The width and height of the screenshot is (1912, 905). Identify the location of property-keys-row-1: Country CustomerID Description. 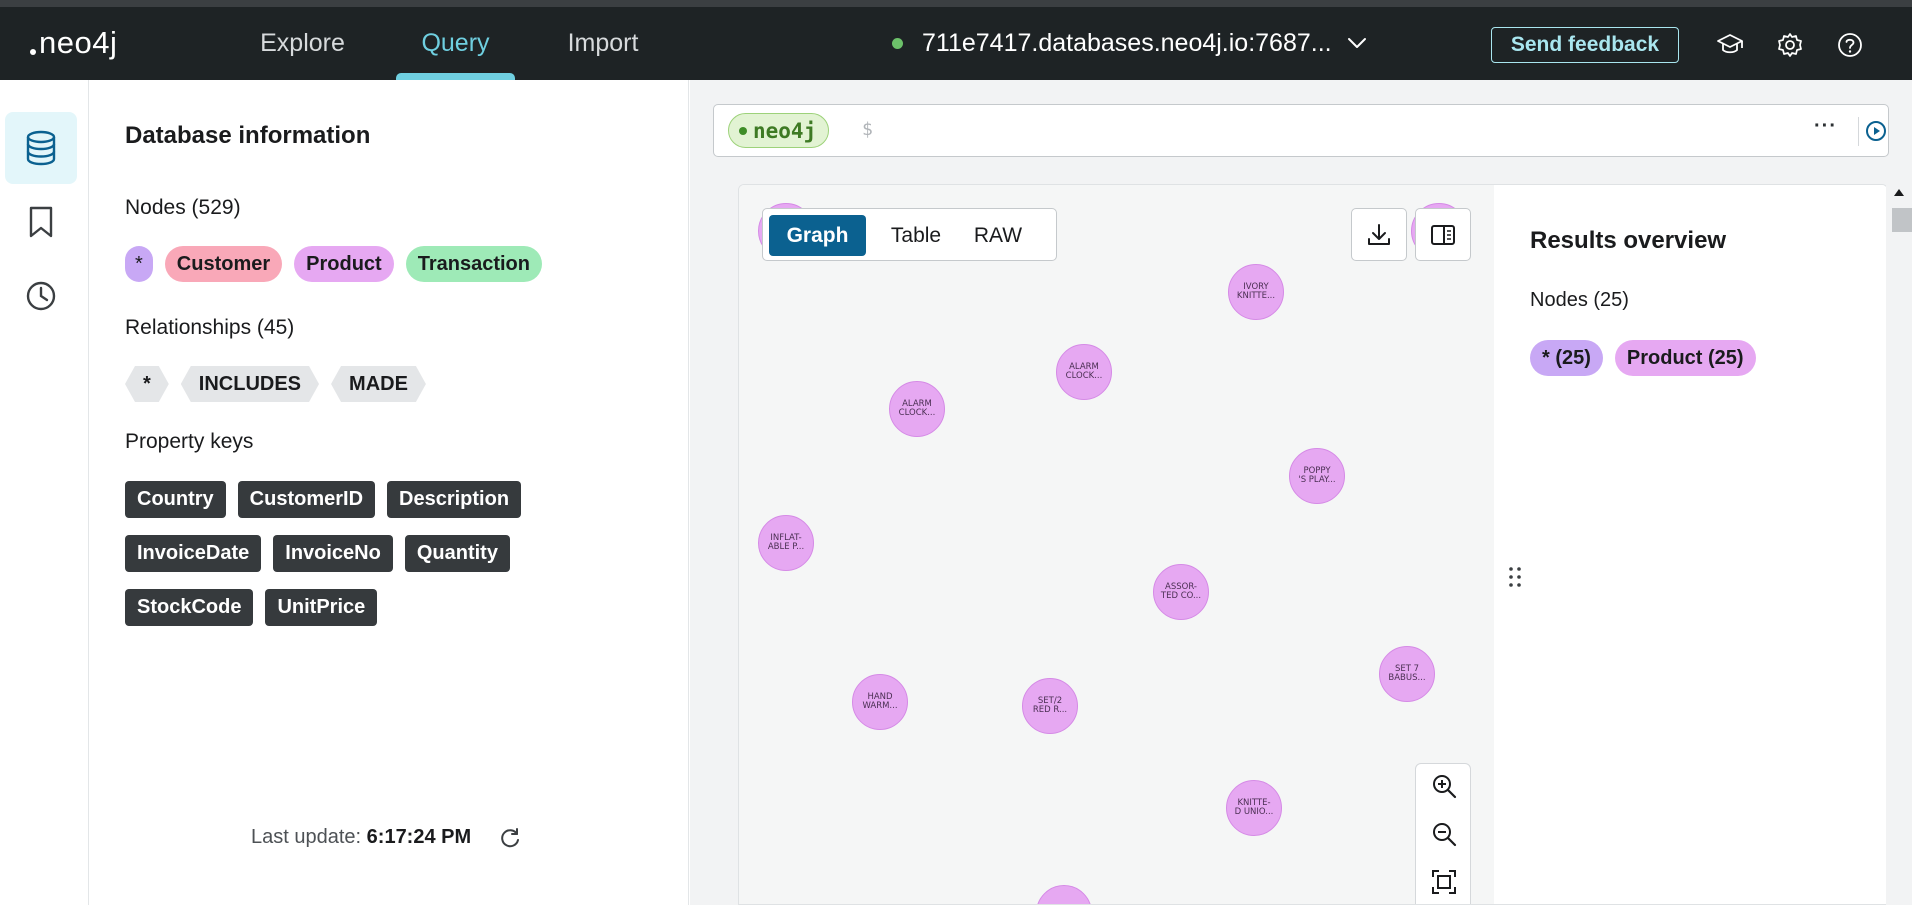
(323, 499).